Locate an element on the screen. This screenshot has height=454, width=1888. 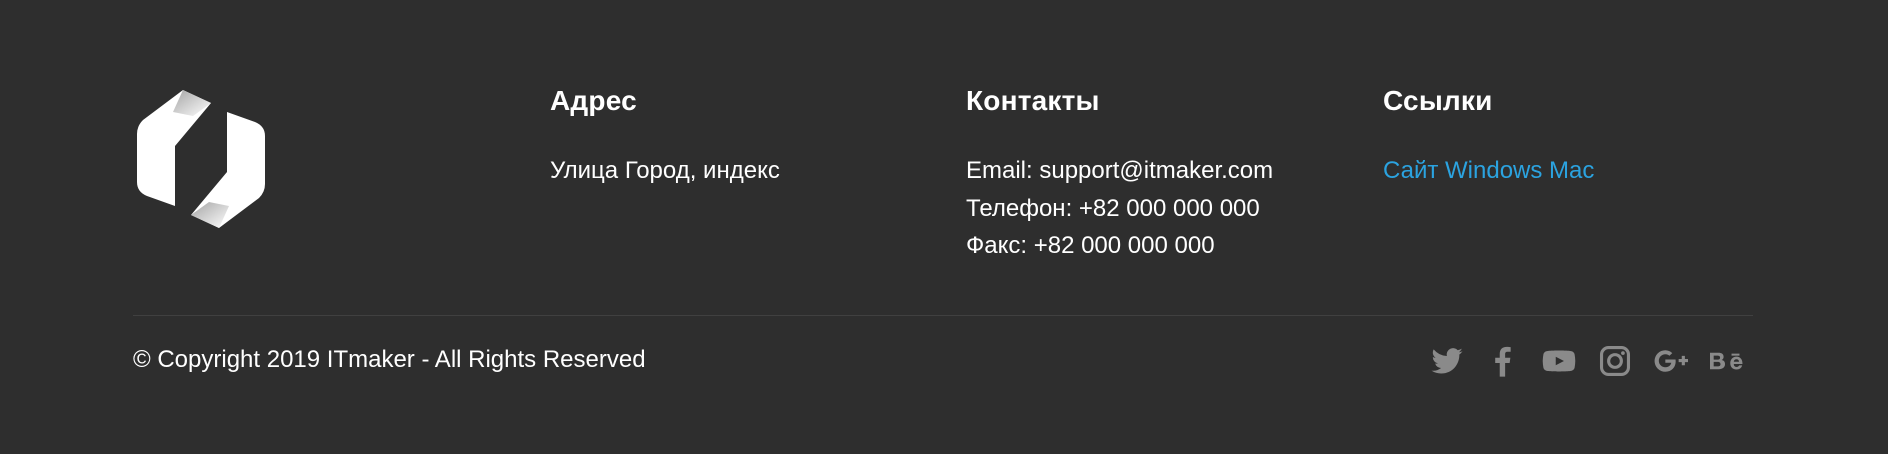
twitter-icon is located at coordinates (1447, 361).